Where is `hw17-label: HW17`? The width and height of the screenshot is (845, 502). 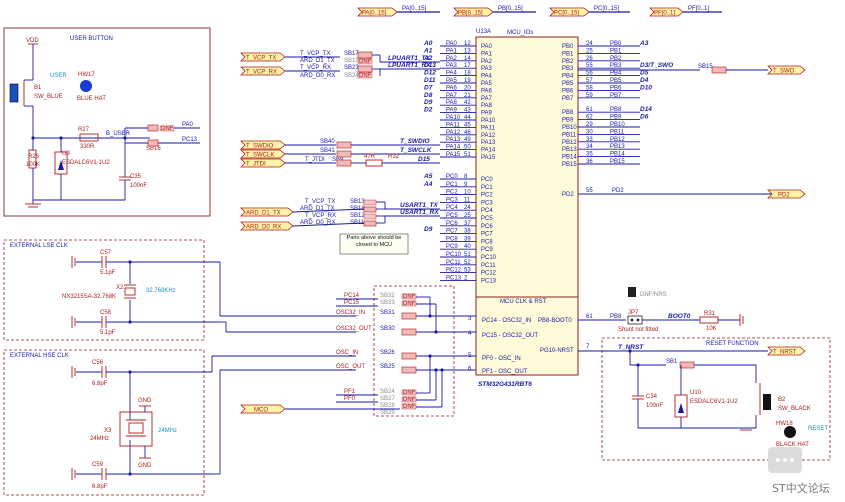 hw17-label: HW17 is located at coordinates (86, 75).